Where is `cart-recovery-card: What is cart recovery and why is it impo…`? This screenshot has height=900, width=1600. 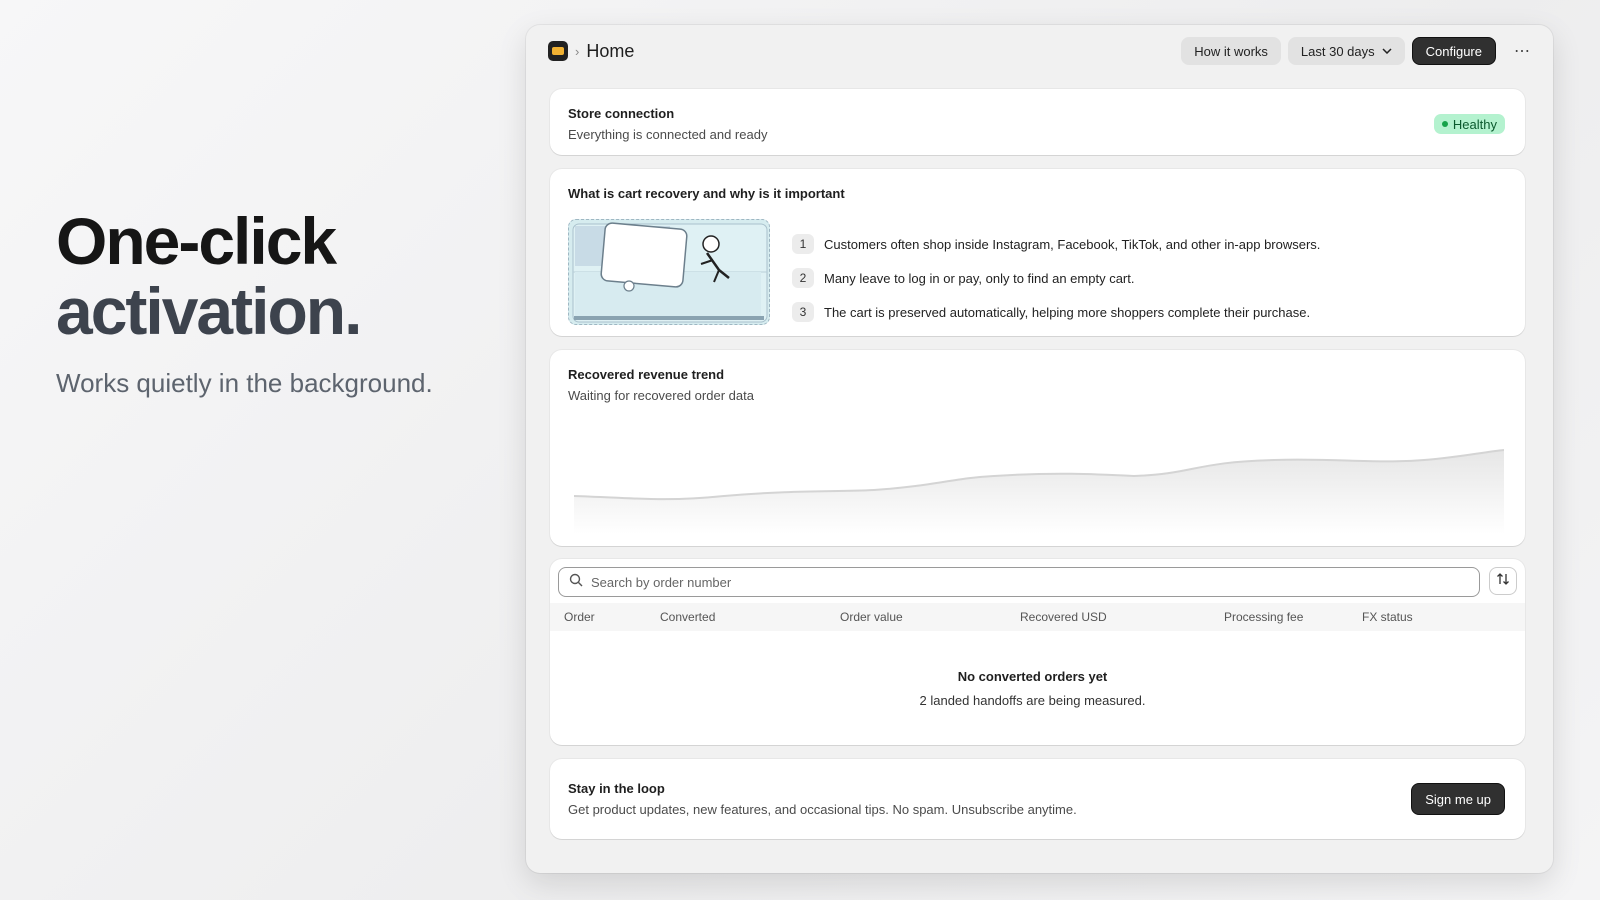
cart-recovery-card: What is cart recovery and why is it impo… is located at coordinates (1037, 252).